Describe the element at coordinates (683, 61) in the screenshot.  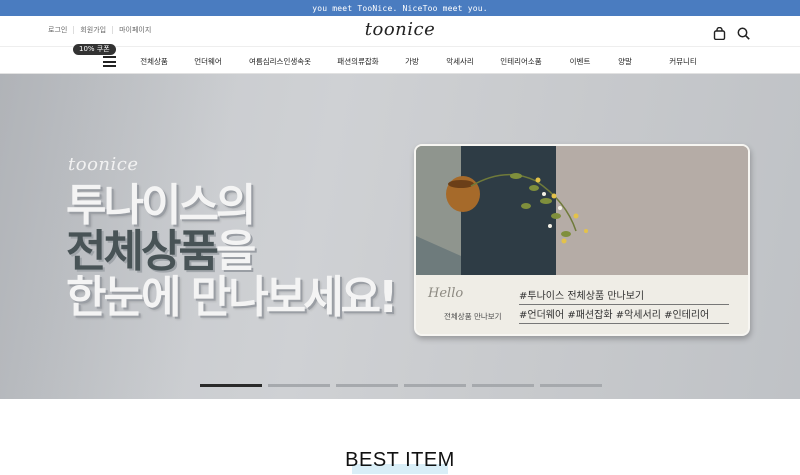
I see `nav-item-community: 커뮤니티` at that location.